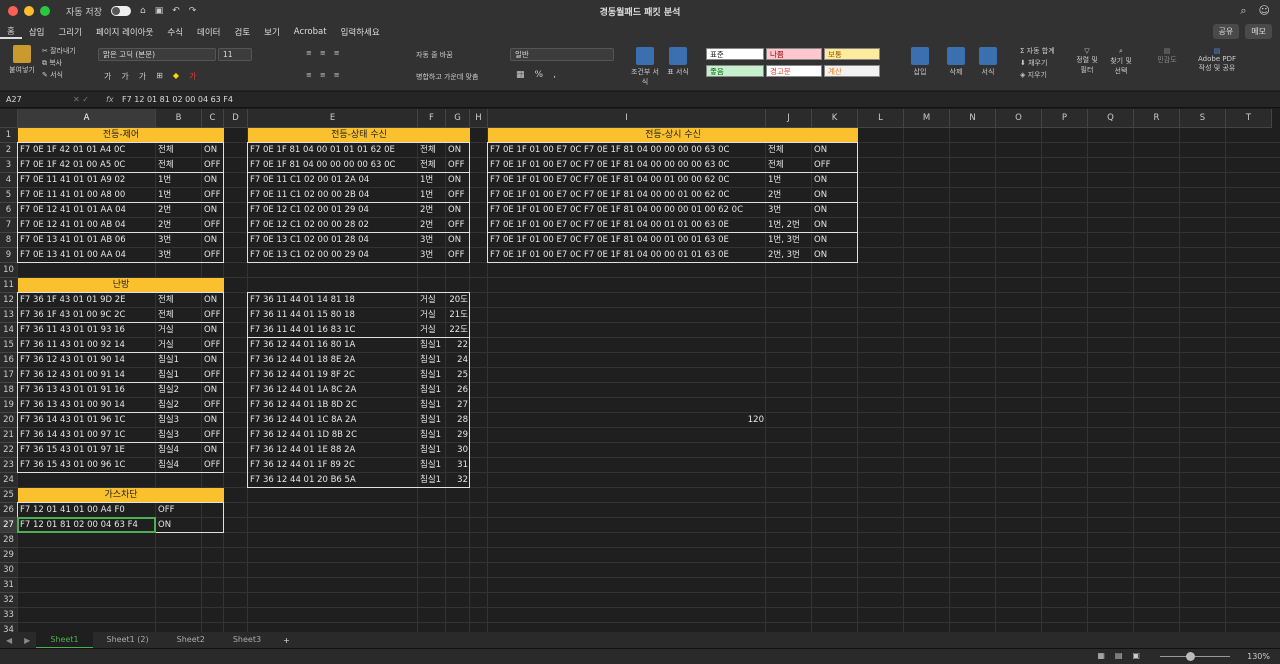 This screenshot has width=1280, height=664. Describe the element at coordinates (9, 360) in the screenshot. I see `row-header: 16` at that location.